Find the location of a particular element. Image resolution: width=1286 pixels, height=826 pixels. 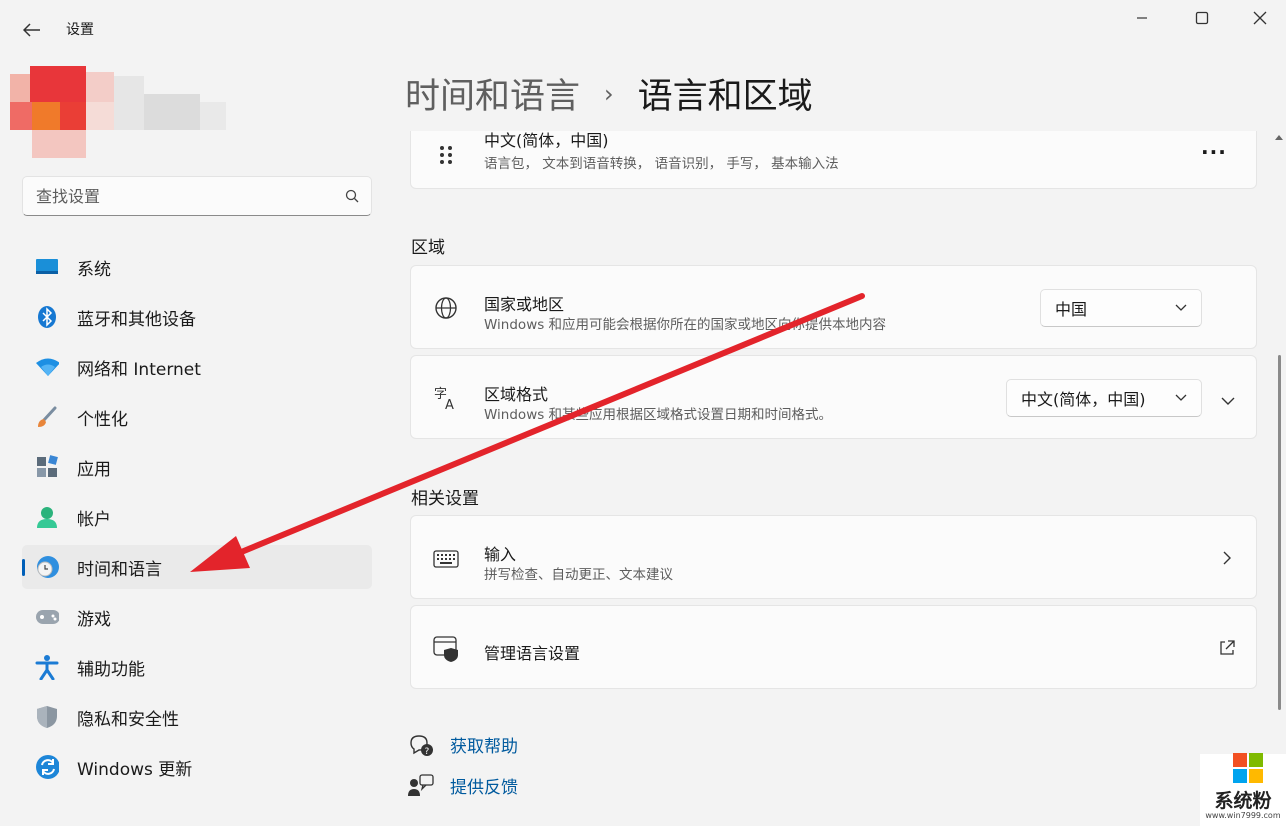

region-section-title: 区域 is located at coordinates (428, 248).